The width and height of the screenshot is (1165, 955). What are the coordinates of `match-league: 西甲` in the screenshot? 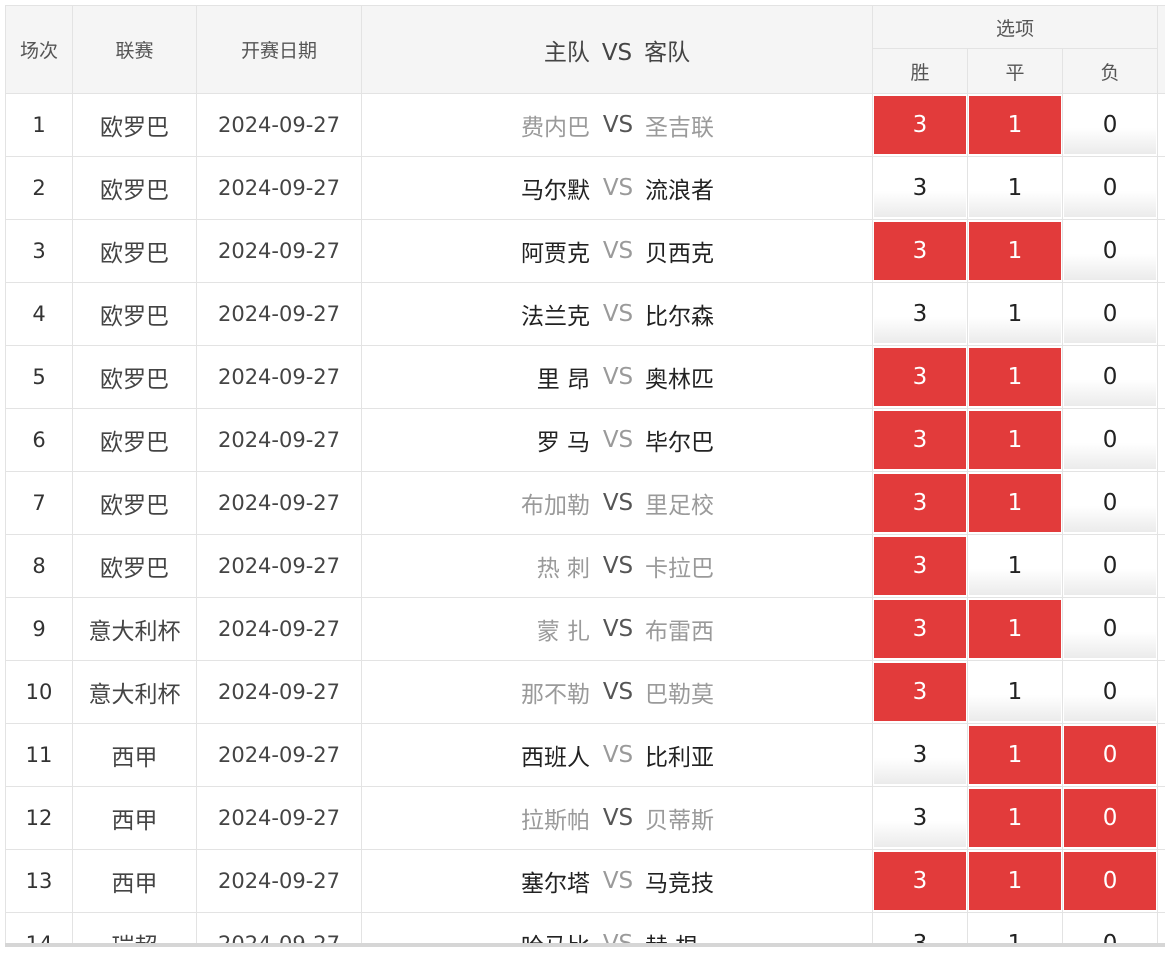 It's located at (134, 818).